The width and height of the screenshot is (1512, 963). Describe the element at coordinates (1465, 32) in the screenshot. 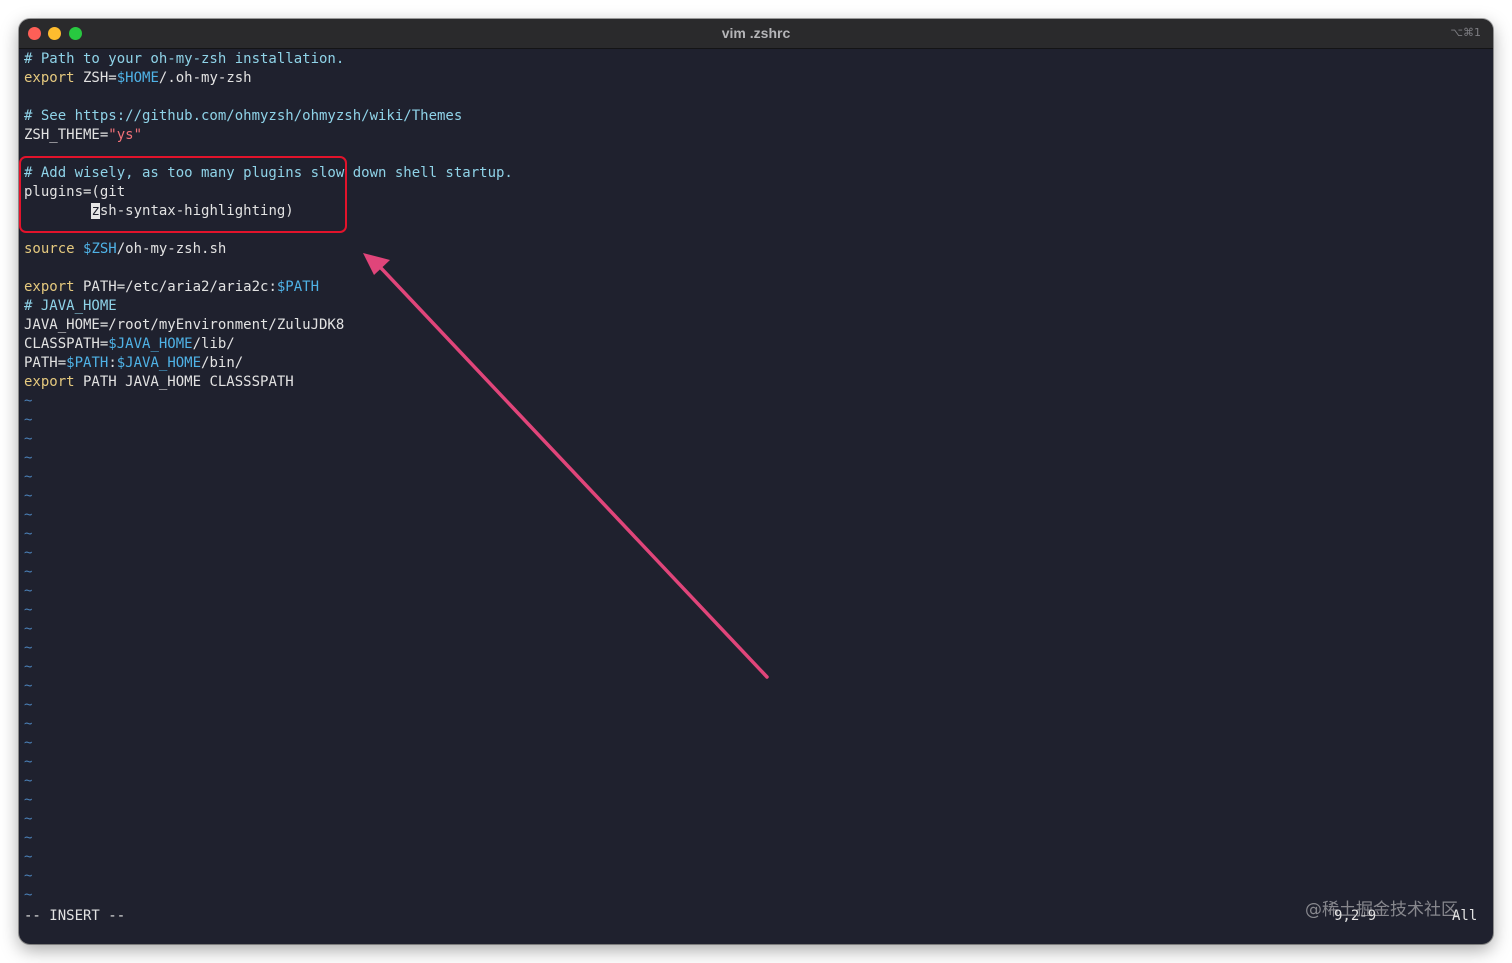

I see `window-shortcut-hint: ⌥⌘1` at that location.